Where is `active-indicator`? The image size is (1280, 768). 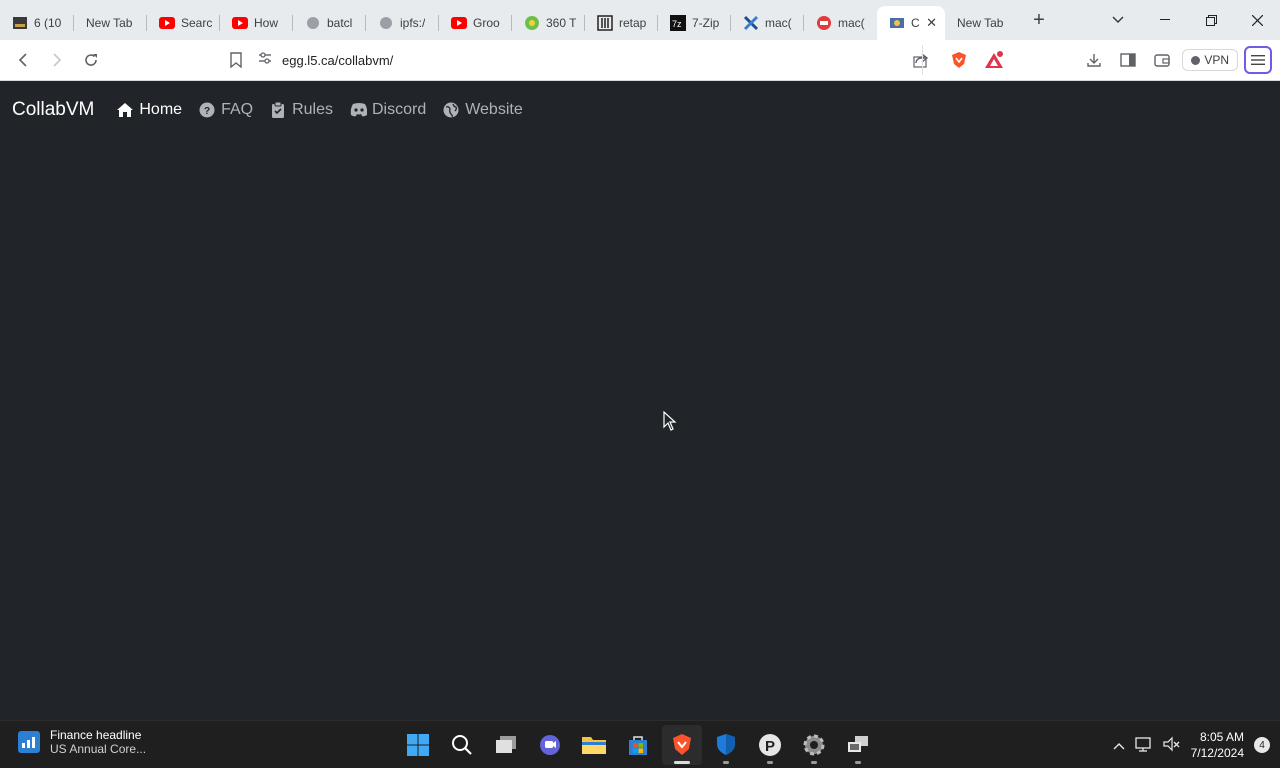 active-indicator is located at coordinates (682, 762).